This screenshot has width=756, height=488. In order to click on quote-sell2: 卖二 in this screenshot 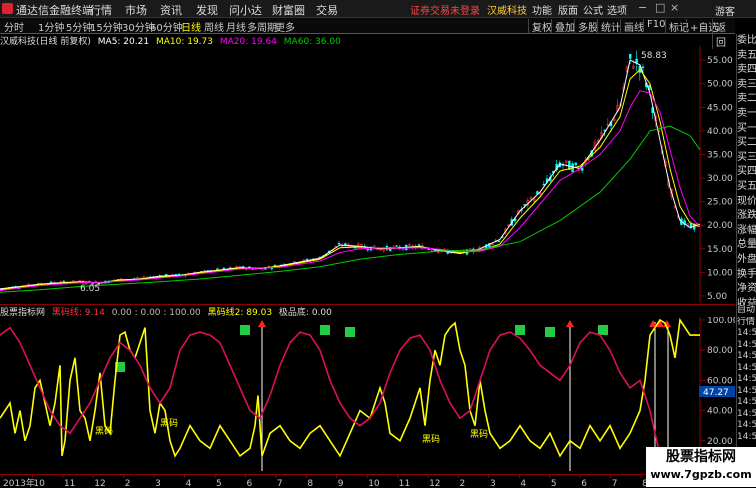, I will do `click(746, 99)`.